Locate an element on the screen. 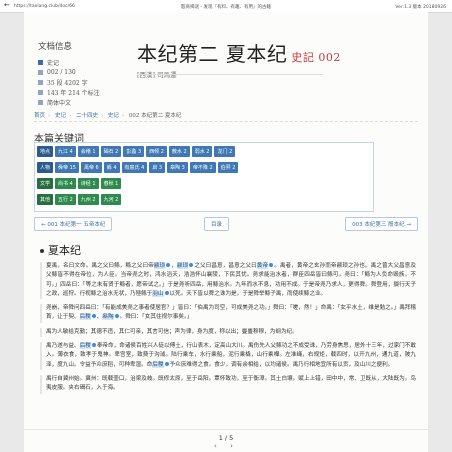  keyword-tag: 皋陶 3 is located at coordinates (177, 167).